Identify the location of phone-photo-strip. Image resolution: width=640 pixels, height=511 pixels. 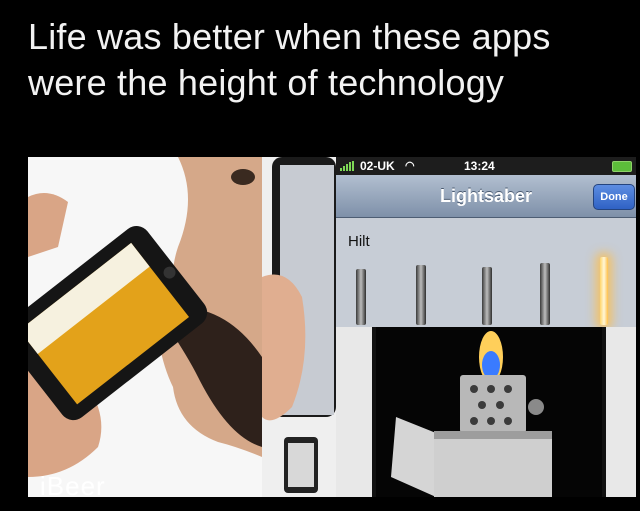
(299, 327).